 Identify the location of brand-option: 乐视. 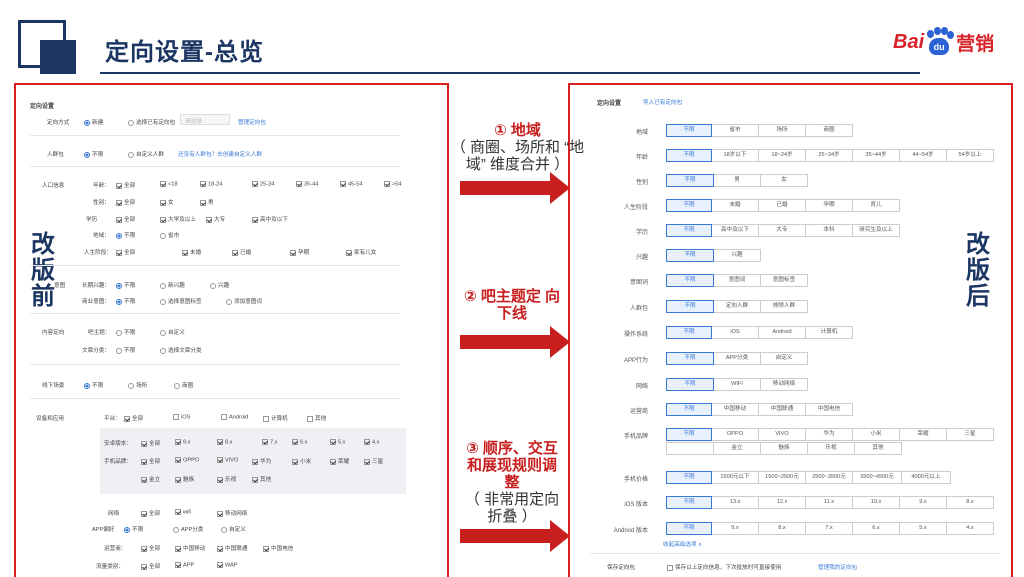
(226, 479).